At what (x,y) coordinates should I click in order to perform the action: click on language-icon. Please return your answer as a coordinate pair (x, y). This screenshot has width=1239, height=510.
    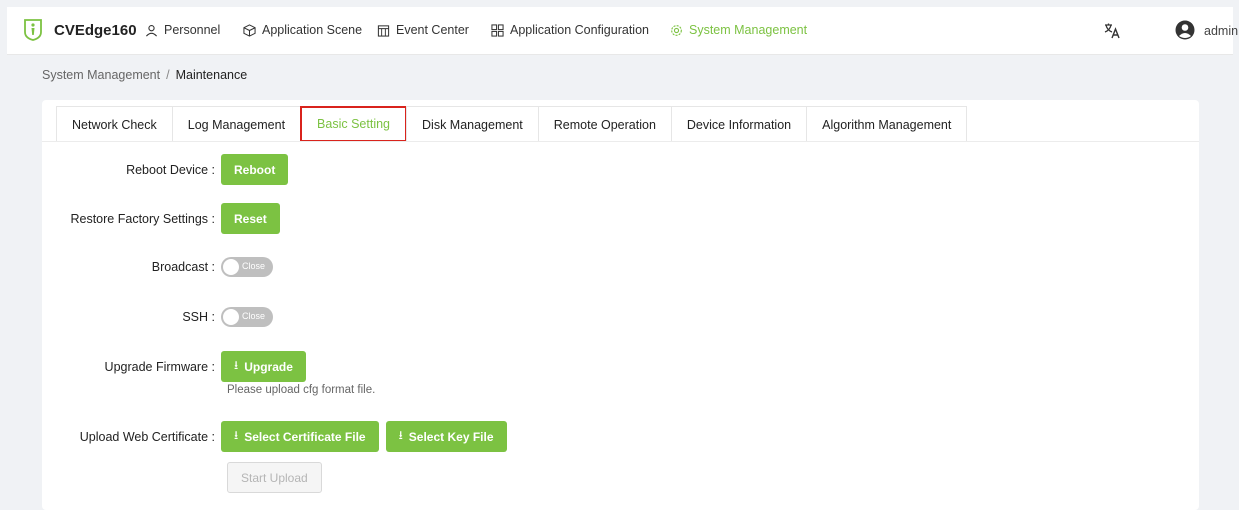
    Looking at the image, I should click on (1112, 31).